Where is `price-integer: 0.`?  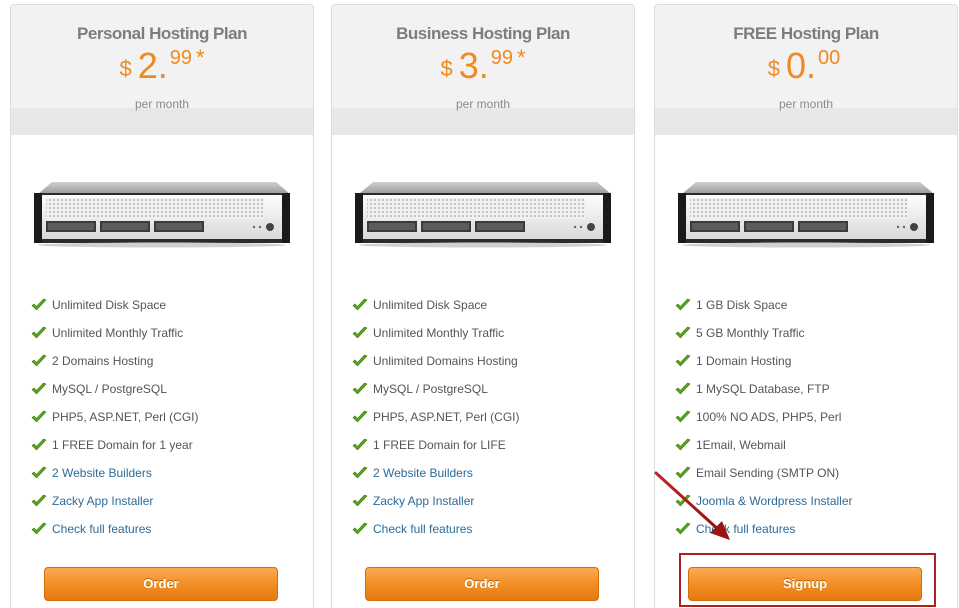 price-integer: 0. is located at coordinates (801, 65).